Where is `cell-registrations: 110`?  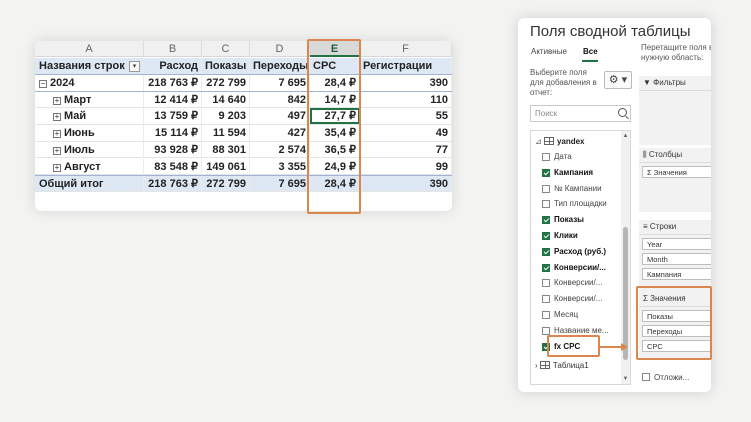 cell-registrations: 110 is located at coordinates (406, 99).